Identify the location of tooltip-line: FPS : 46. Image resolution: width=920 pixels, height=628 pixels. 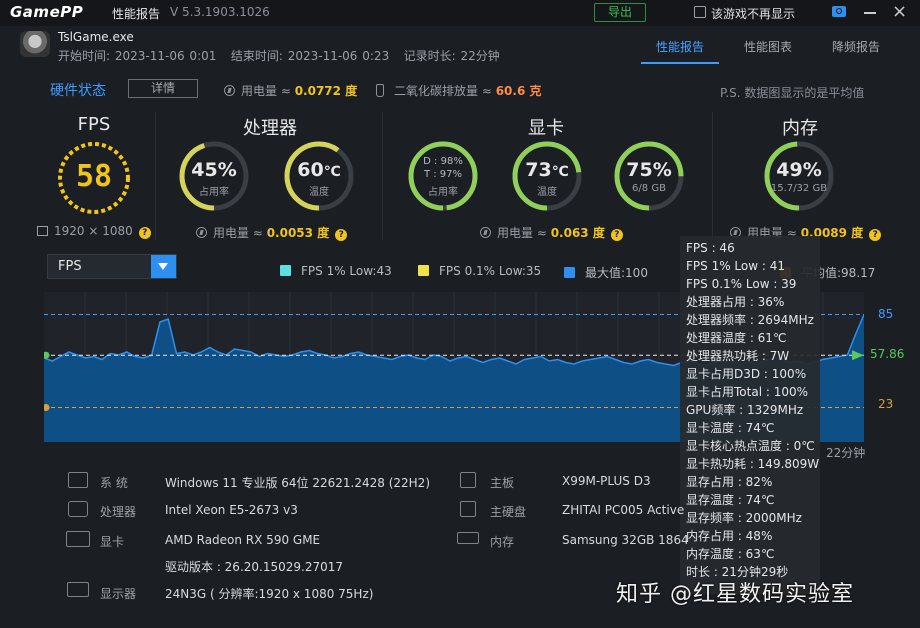
(710, 248).